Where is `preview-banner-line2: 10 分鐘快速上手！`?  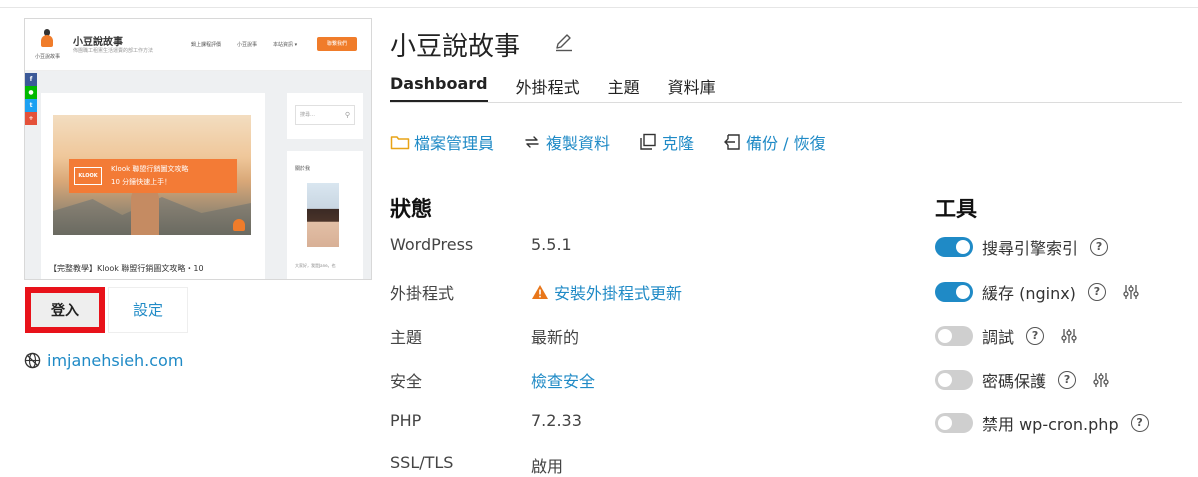
preview-banner-line2: 10 分鐘快速上手！ is located at coordinates (141, 182).